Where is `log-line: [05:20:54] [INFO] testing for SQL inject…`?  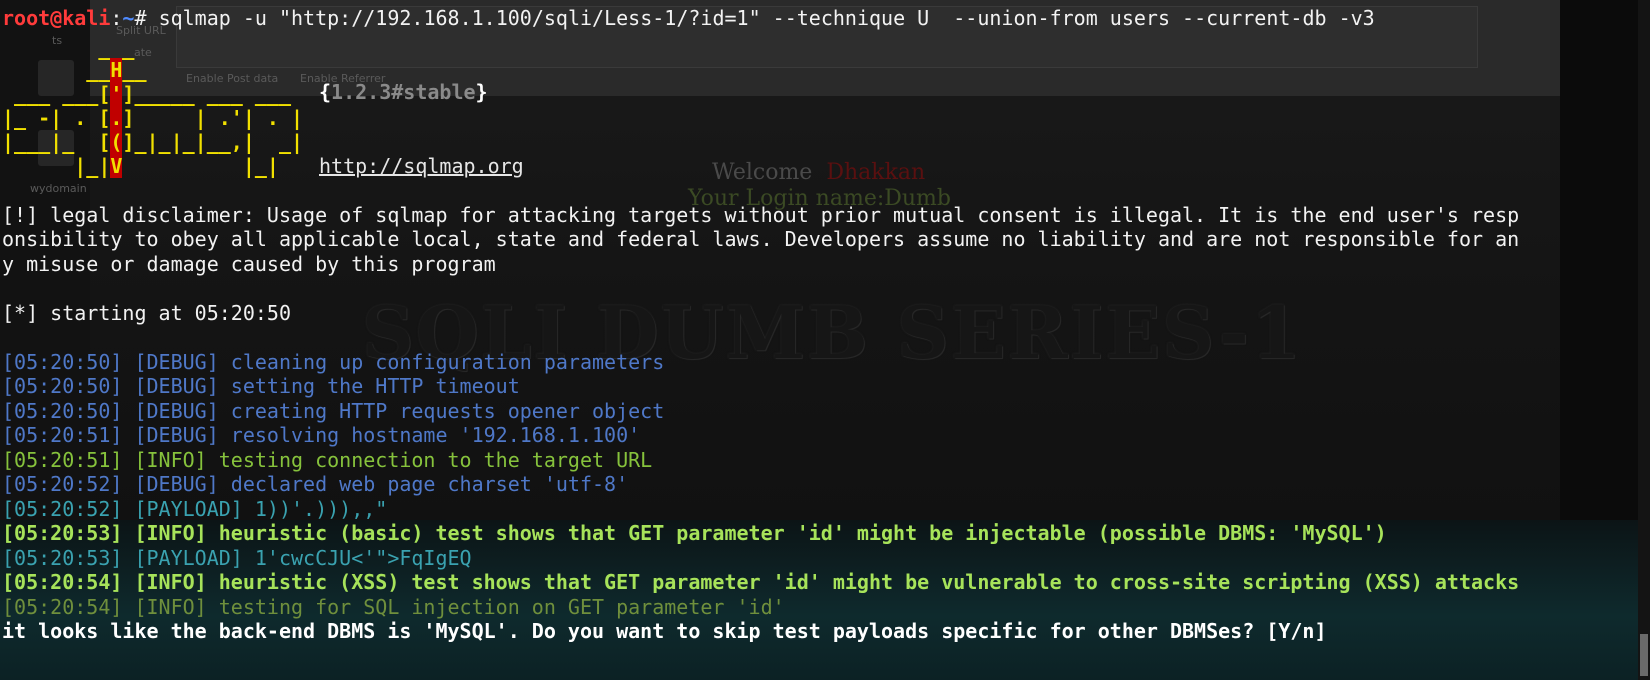
log-line: [05:20:54] [INFO] testing for SQL inject… is located at coordinates (393, 607).